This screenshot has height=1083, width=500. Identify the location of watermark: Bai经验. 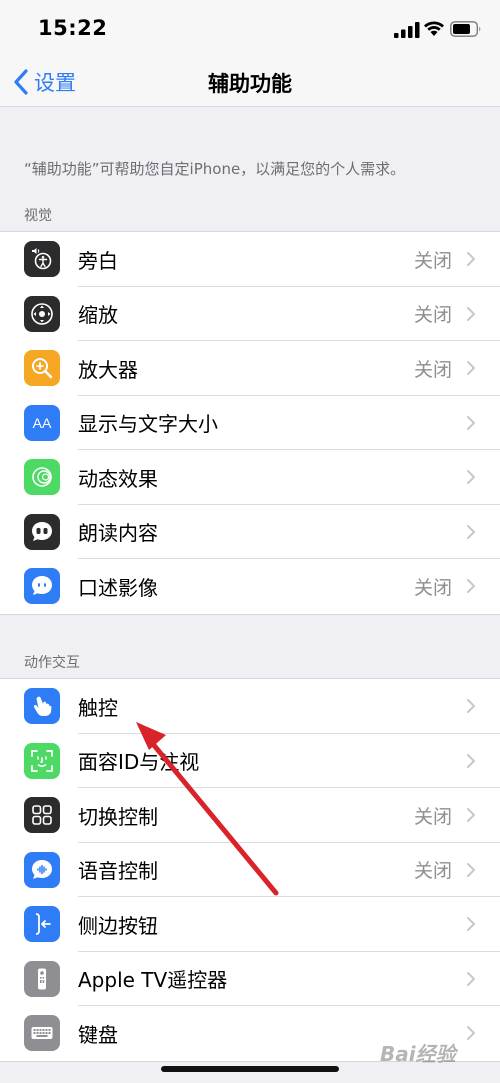
(418, 1054).